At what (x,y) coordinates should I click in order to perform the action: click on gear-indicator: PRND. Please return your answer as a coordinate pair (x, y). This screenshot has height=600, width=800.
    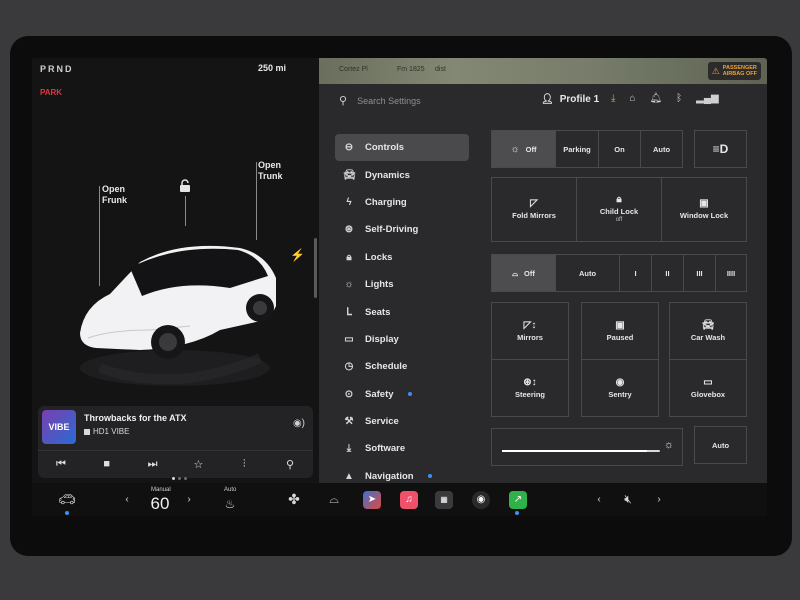
    Looking at the image, I should click on (57, 69).